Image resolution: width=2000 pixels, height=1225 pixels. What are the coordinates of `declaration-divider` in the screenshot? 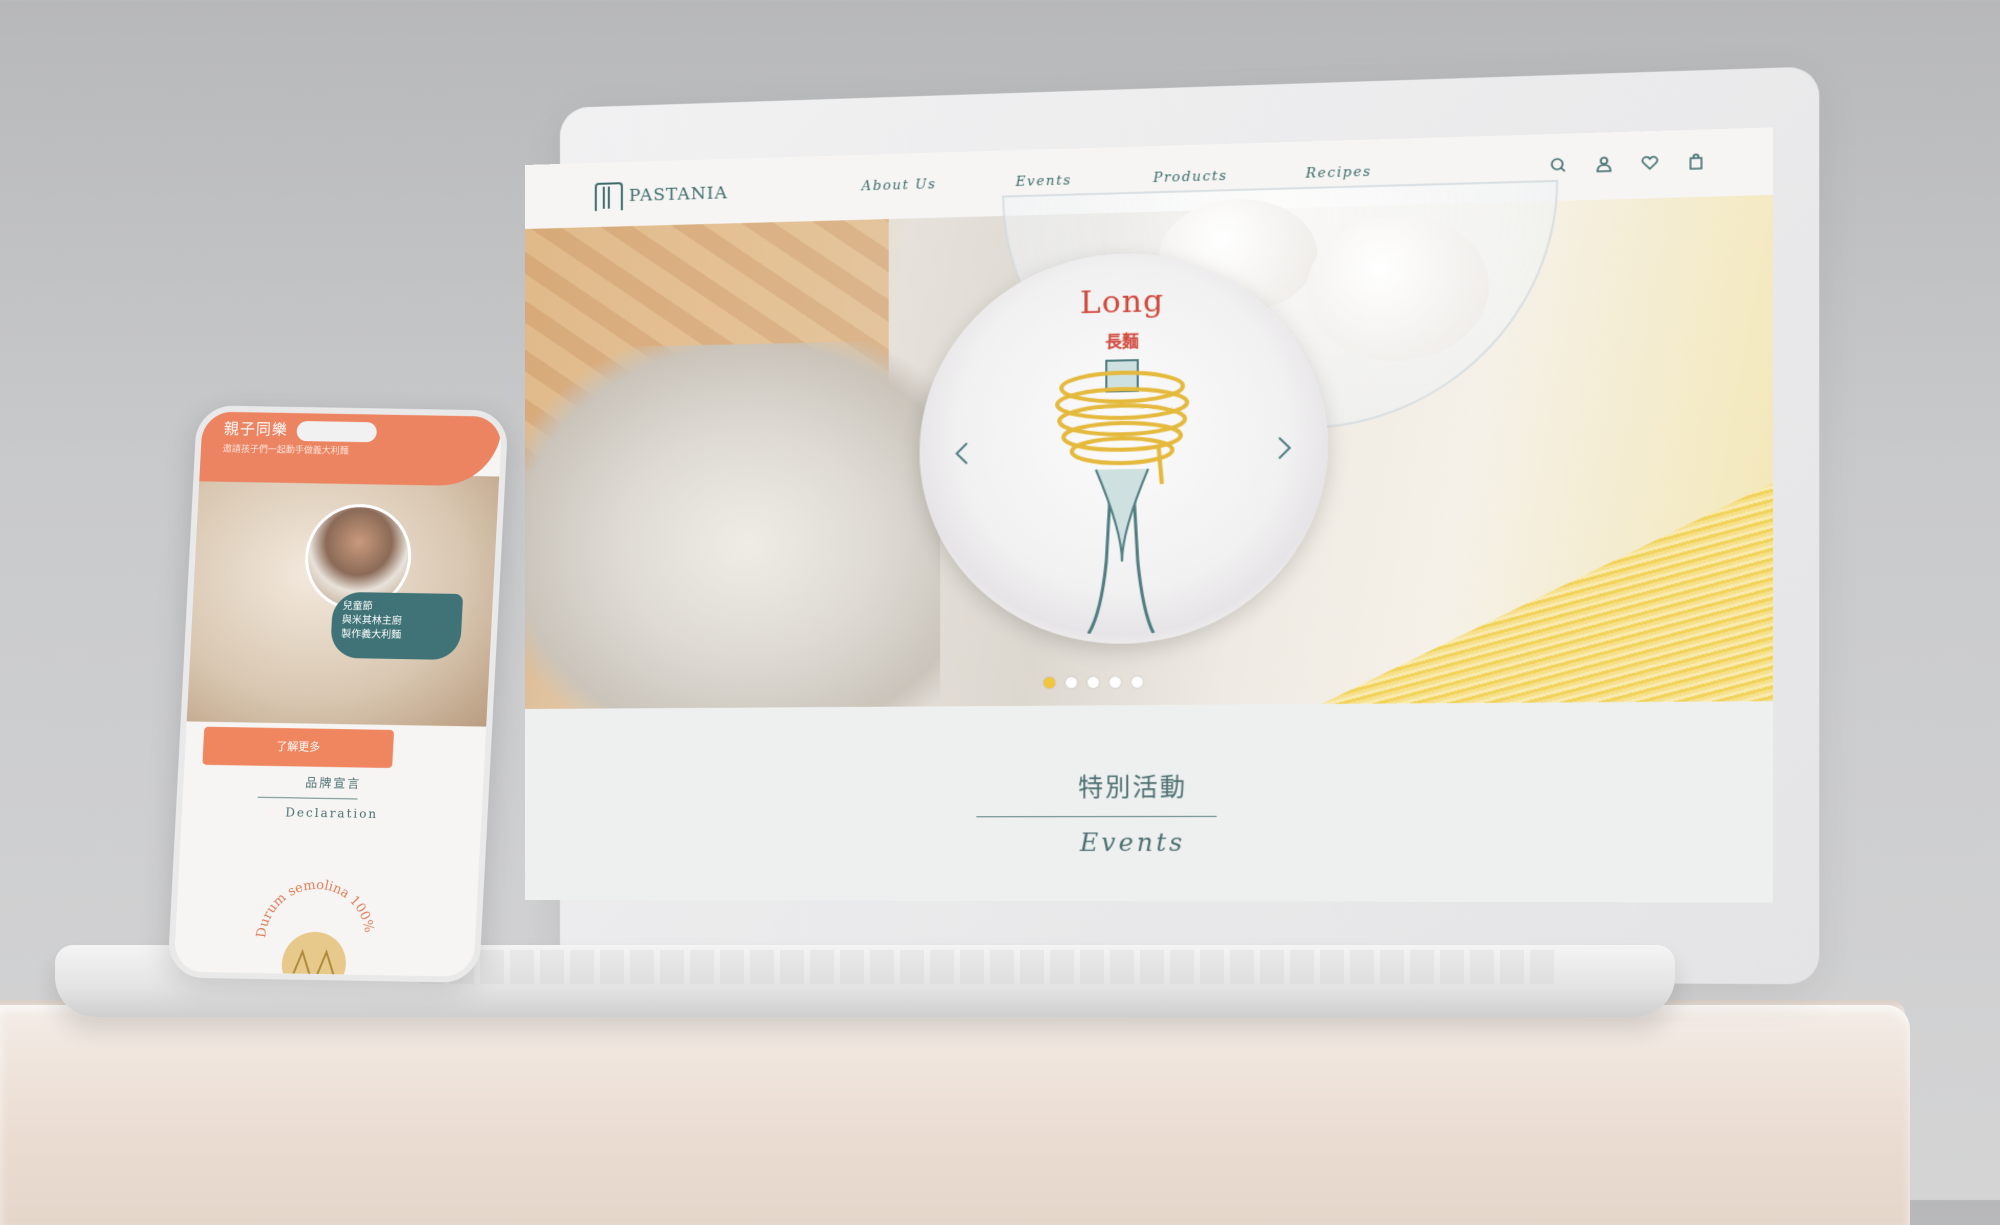 It's located at (307, 798).